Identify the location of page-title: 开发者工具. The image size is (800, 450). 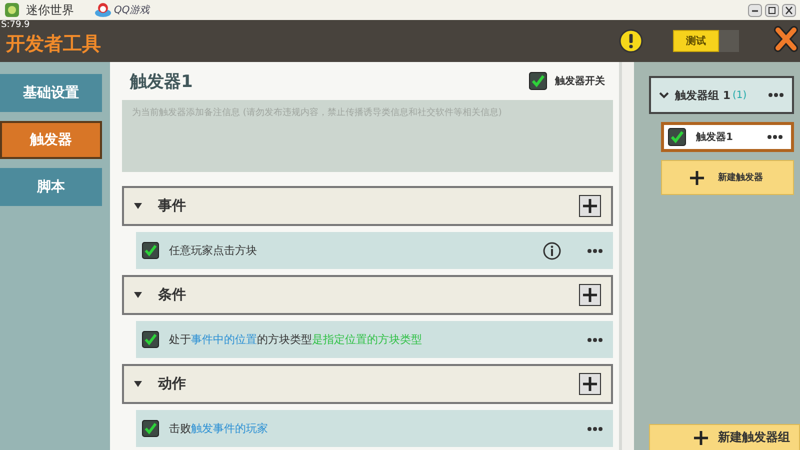
(53, 44).